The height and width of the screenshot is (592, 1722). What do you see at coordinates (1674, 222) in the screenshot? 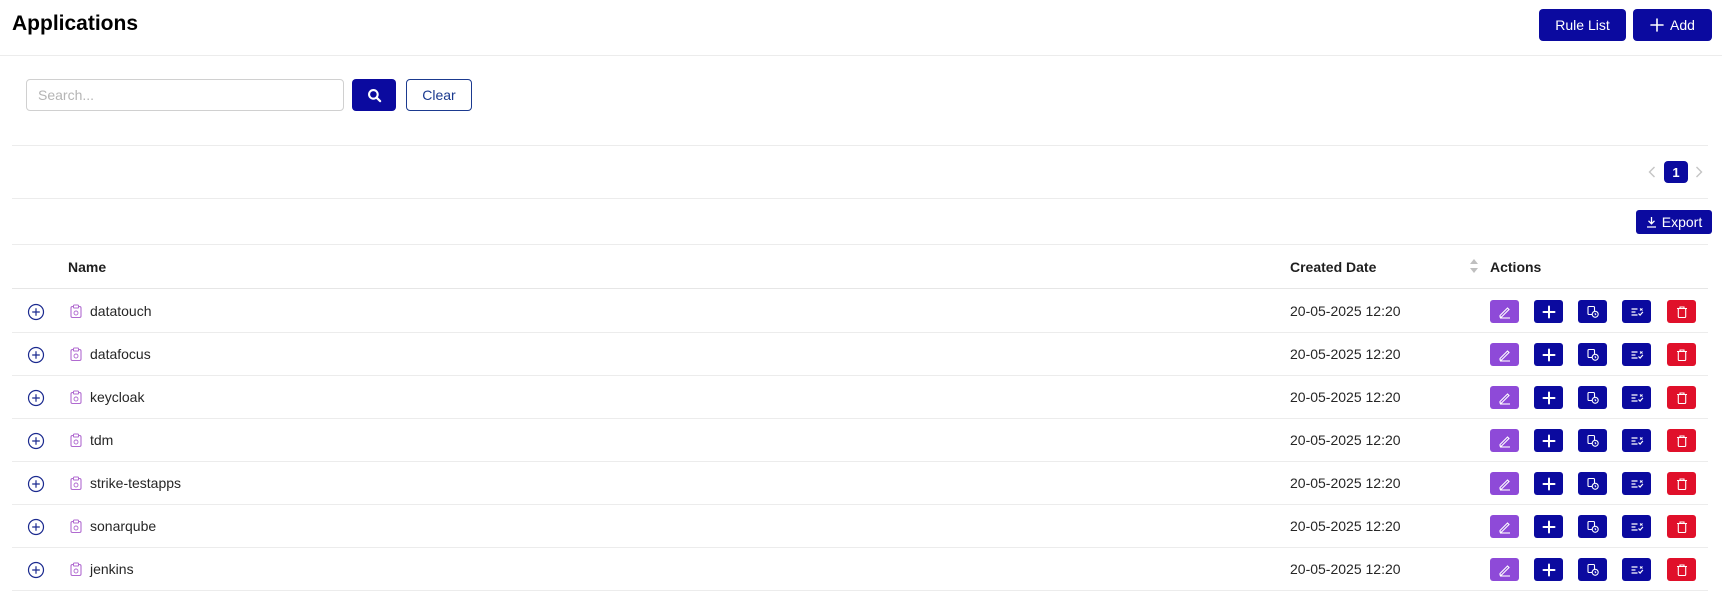
I see `export-button: Export` at bounding box center [1674, 222].